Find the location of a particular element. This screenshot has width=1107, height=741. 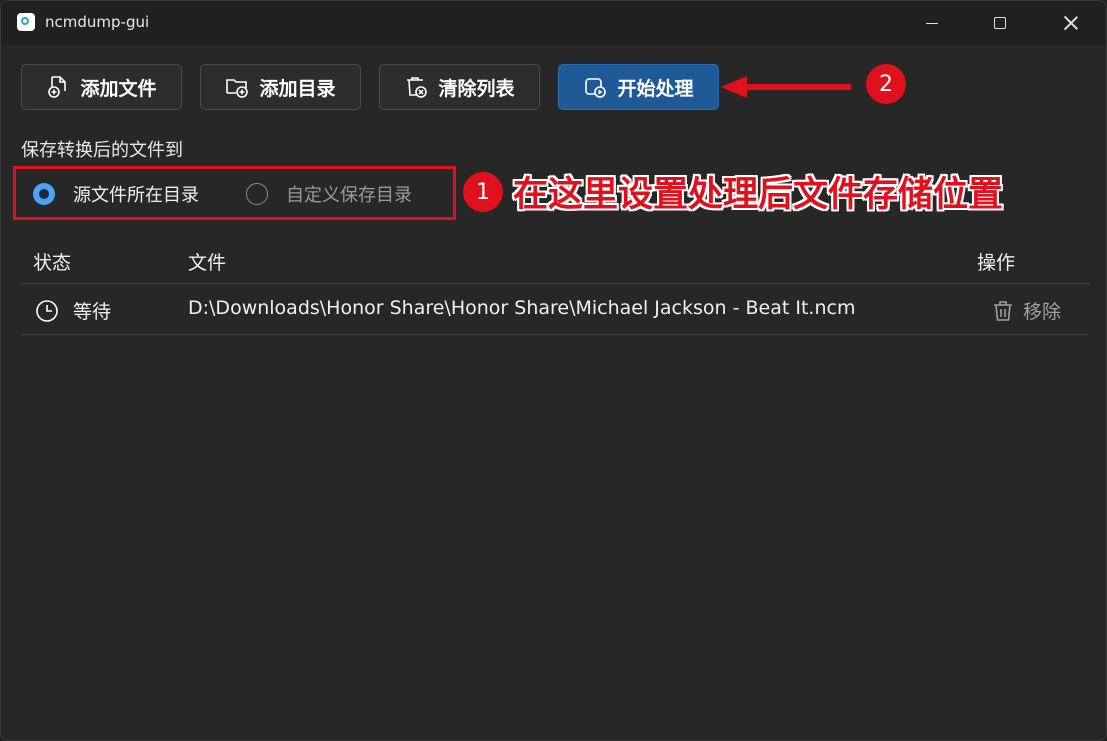

clear-list-button: 清除列表 is located at coordinates (459, 87).